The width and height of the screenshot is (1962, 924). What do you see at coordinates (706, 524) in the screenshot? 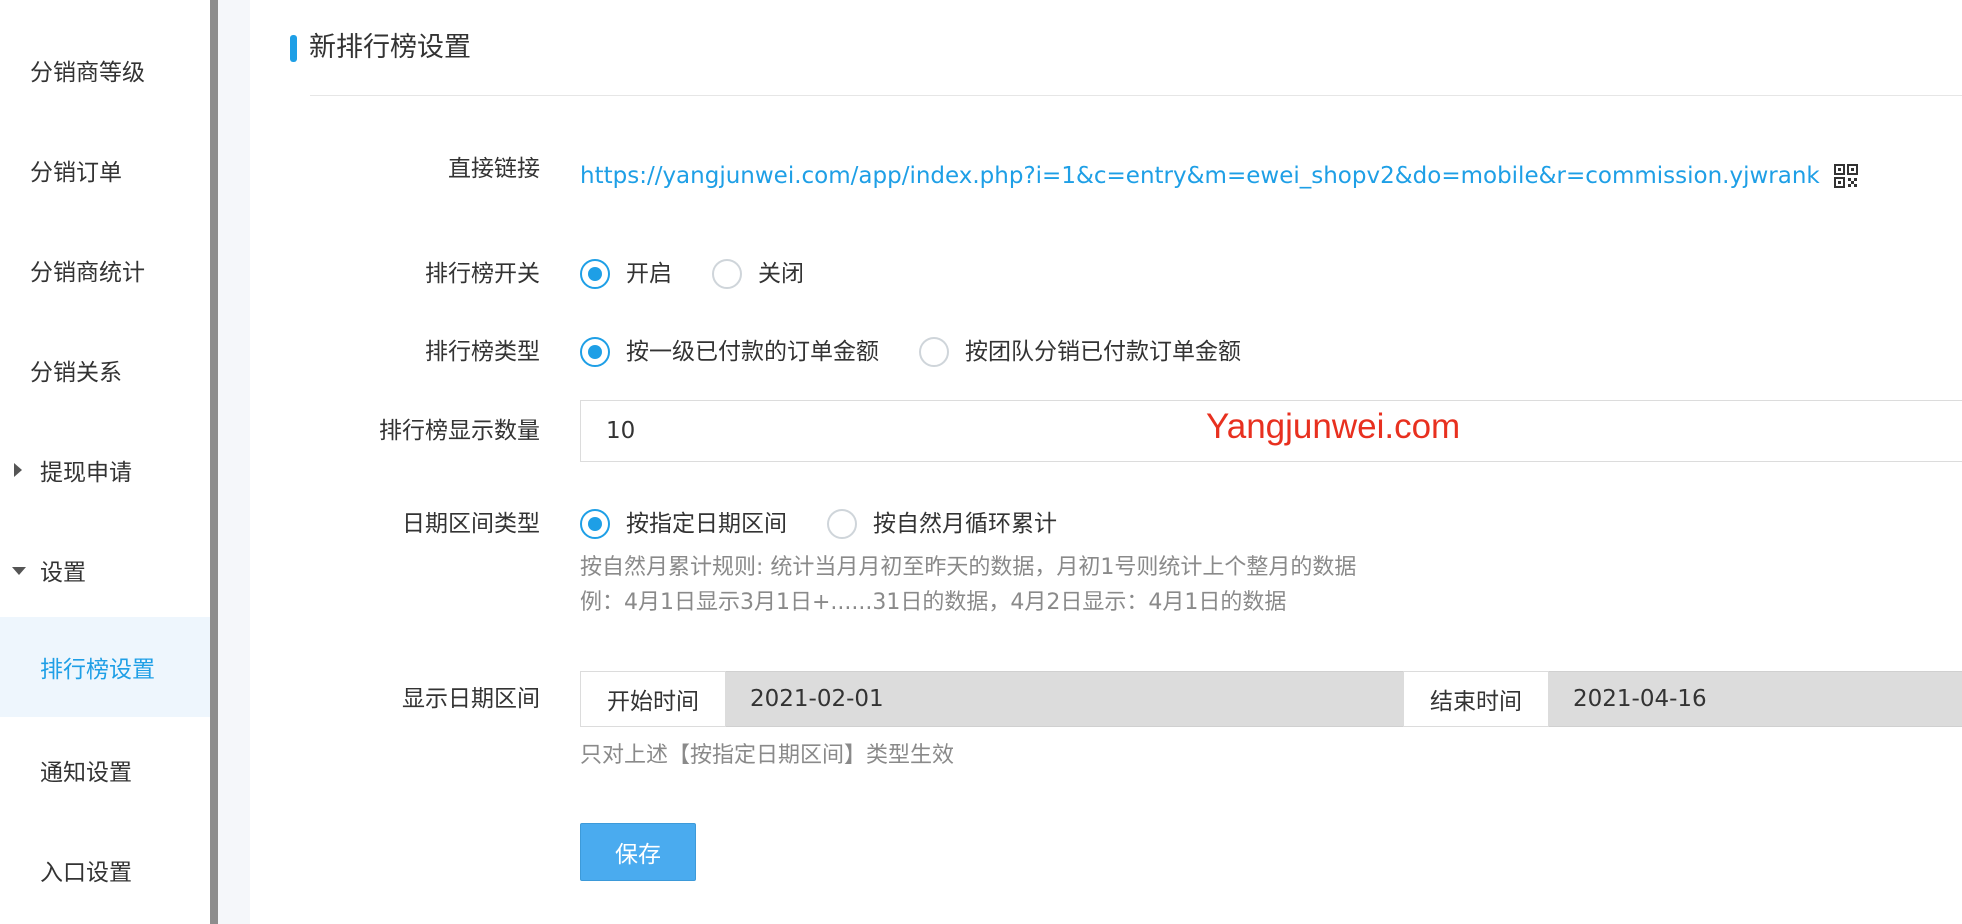
I see `radio-label: 按指定日期区间` at bounding box center [706, 524].